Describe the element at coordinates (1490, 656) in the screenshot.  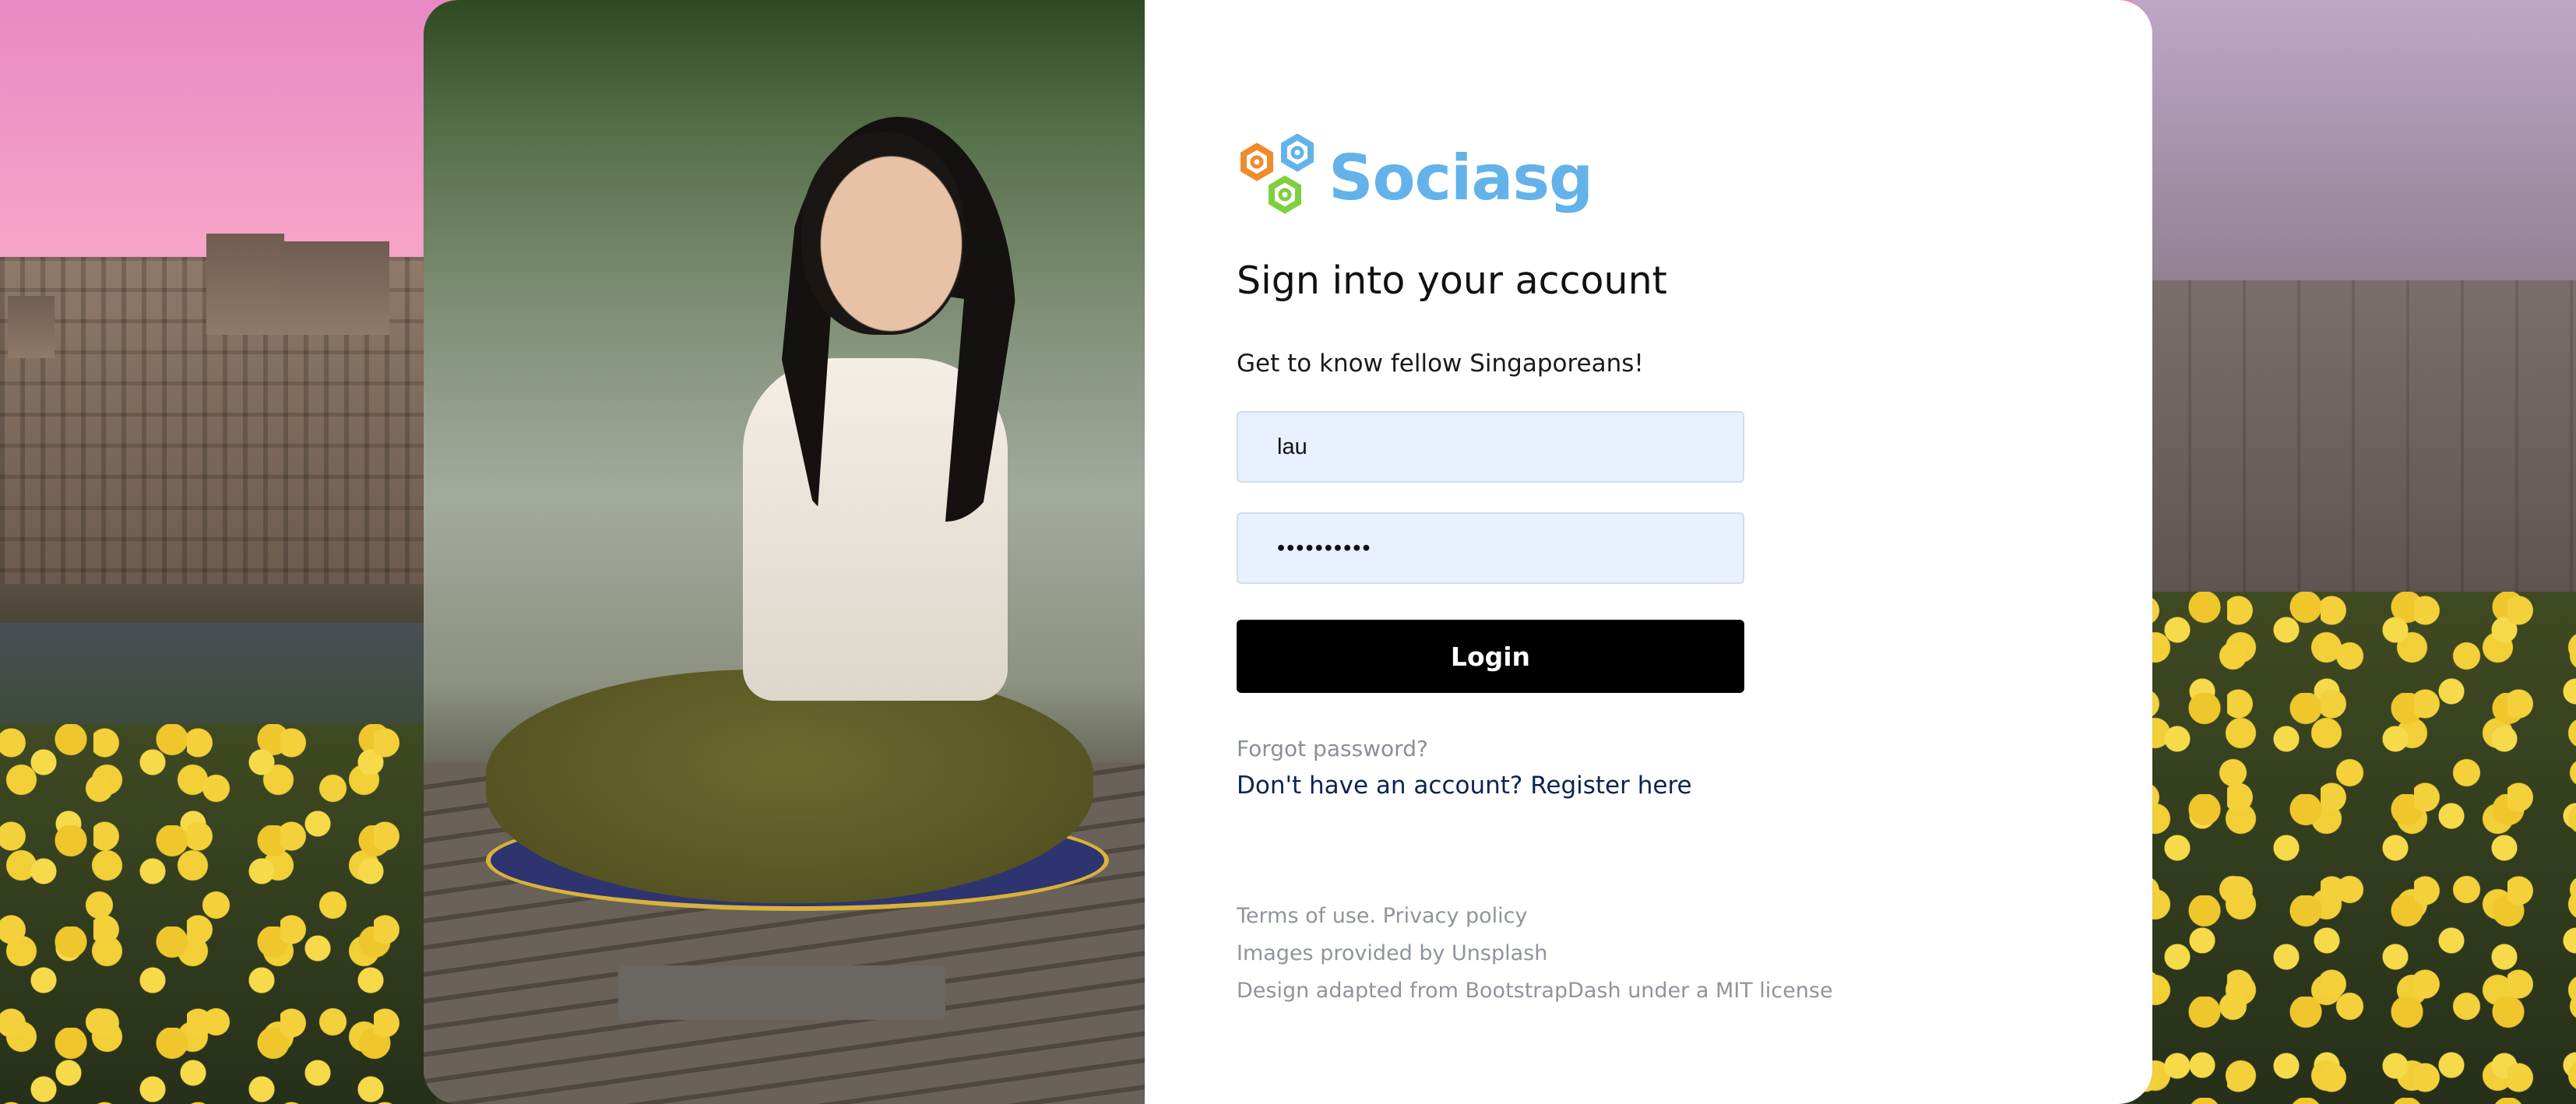
I see `login-button: Login` at that location.